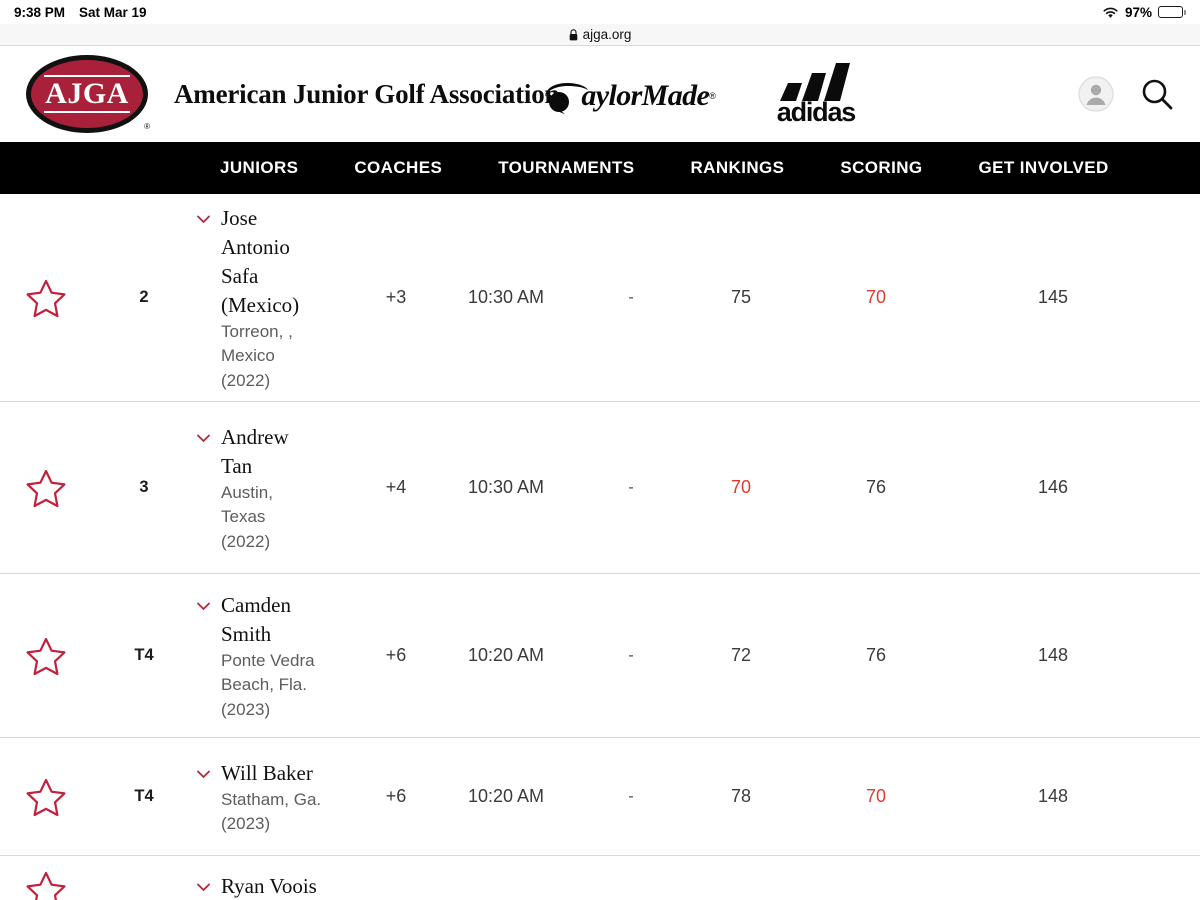 The height and width of the screenshot is (900, 1200). I want to click on adidas-logo: adidas, so click(816, 94).